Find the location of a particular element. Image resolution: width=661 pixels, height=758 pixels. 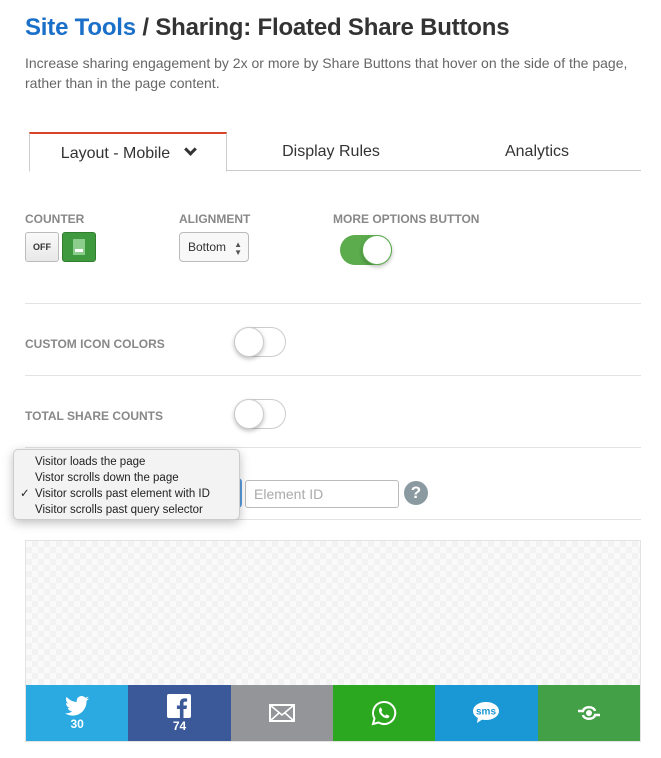

whatsapp-icon is located at coordinates (384, 713).